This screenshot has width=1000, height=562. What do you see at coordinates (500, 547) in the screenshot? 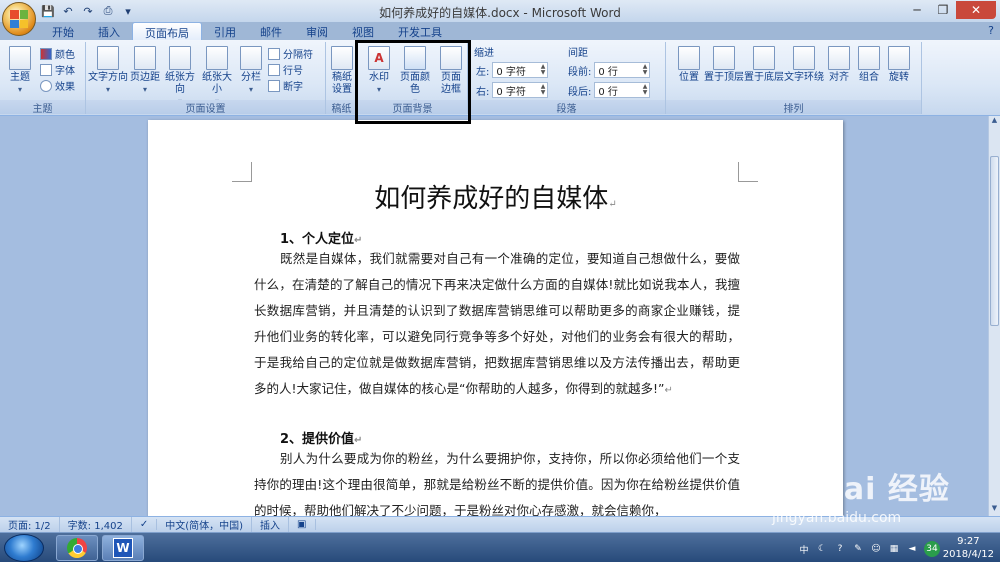
I see `taskbar: W 中 ☾ ? ✎ ☺ ▦ ◄ 34 9:27 2018/4/12` at bounding box center [500, 547].